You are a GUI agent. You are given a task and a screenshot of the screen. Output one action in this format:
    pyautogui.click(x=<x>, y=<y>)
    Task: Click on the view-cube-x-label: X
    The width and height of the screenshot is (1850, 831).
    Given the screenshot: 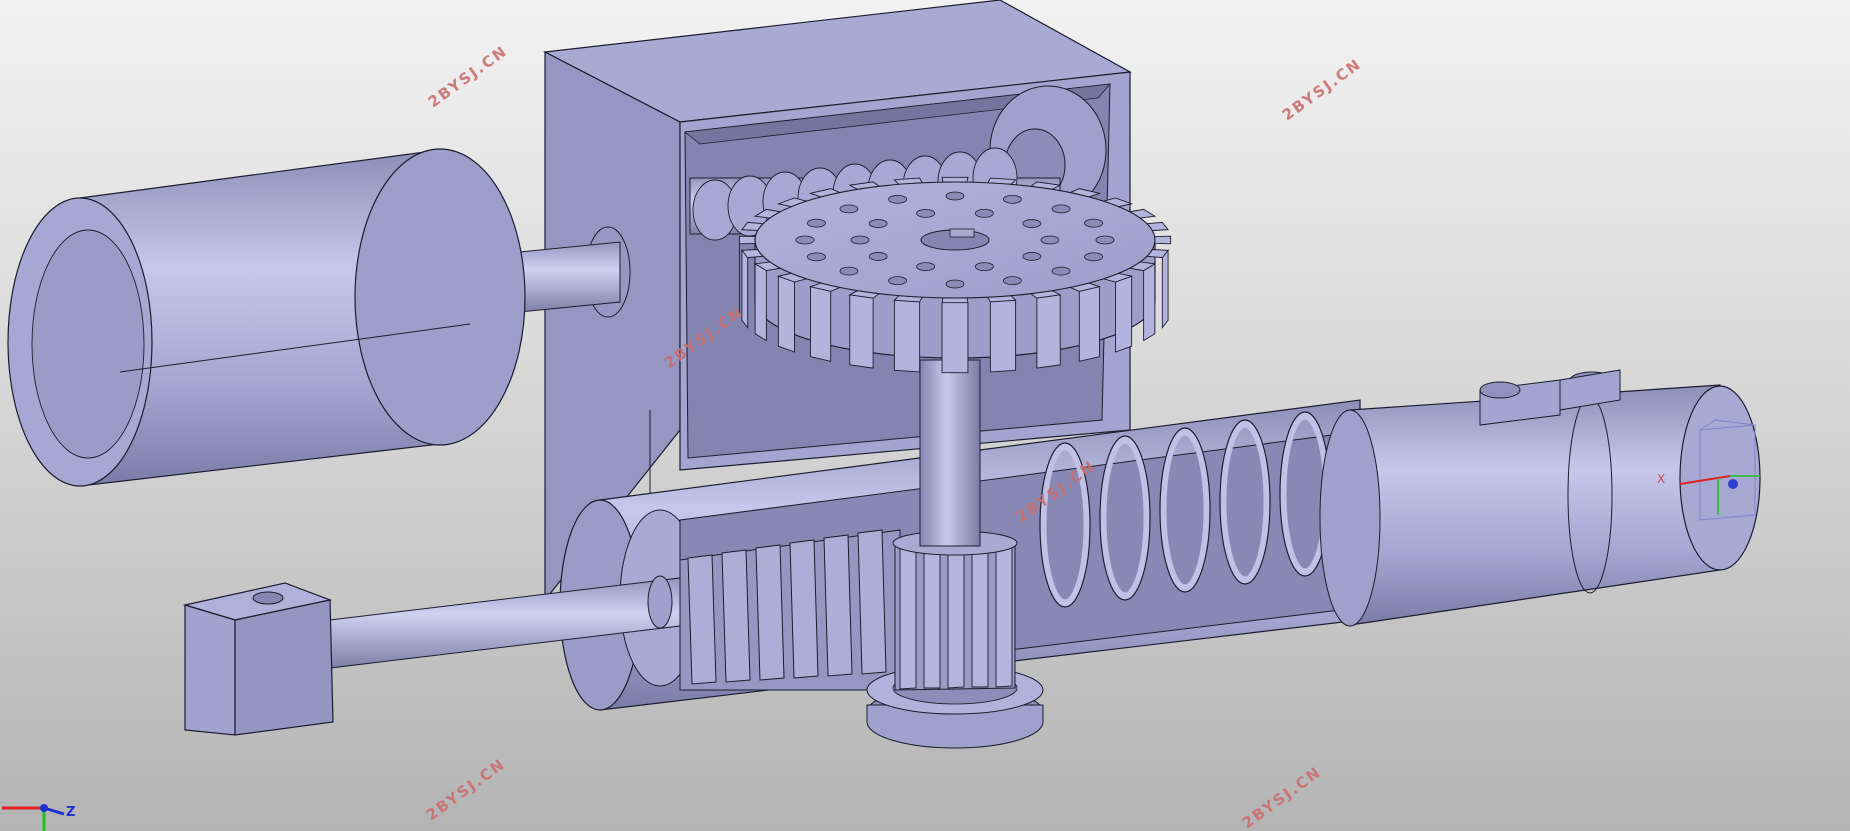 What is the action you would take?
    pyautogui.click(x=1661, y=479)
    